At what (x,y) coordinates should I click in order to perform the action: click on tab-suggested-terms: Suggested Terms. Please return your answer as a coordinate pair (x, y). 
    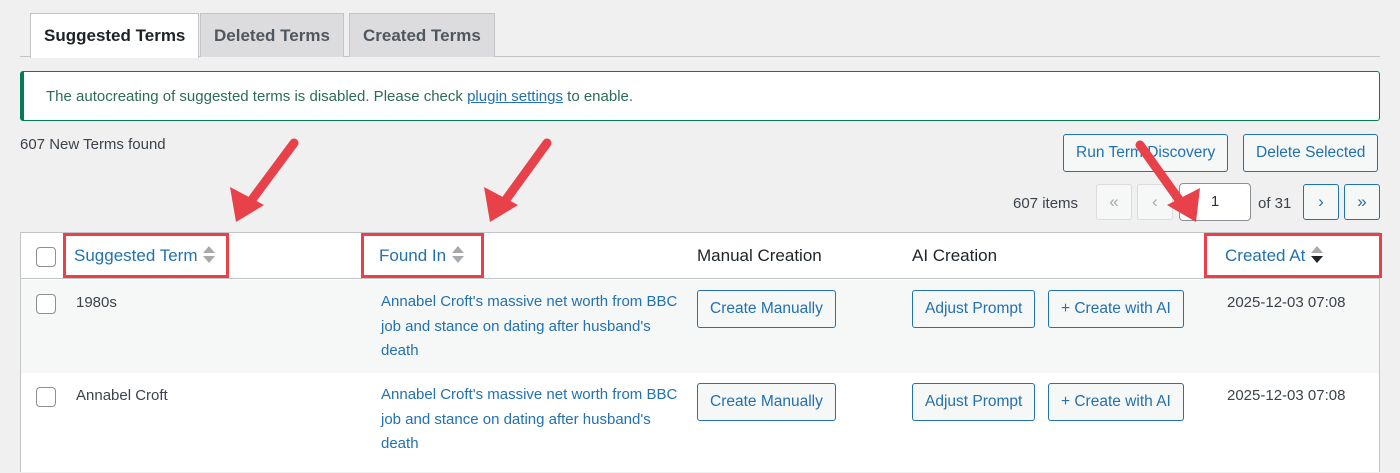
    Looking at the image, I should click on (115, 35).